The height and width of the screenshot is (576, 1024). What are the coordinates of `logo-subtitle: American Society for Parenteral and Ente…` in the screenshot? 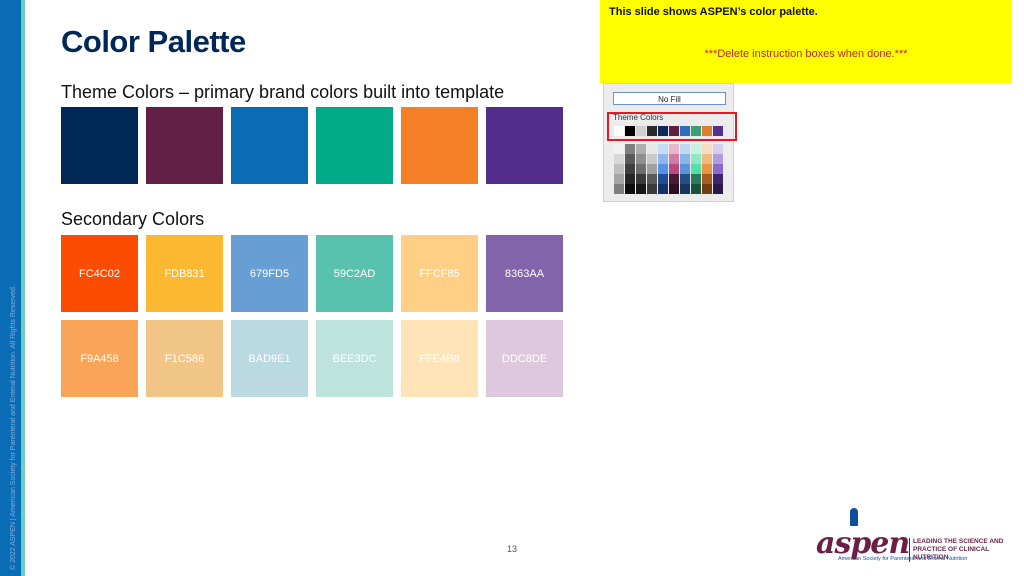 It's located at (903, 559).